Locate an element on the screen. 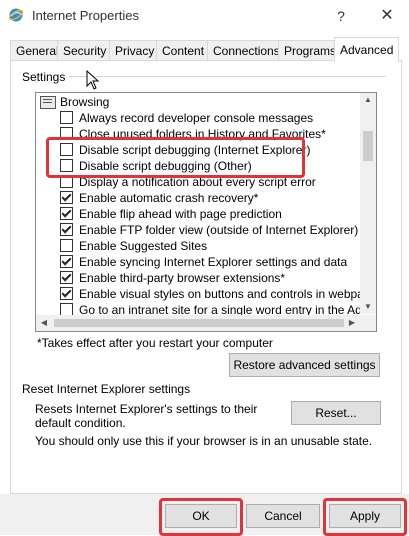  scroll-down-icon: ▼ is located at coordinates (368, 307).